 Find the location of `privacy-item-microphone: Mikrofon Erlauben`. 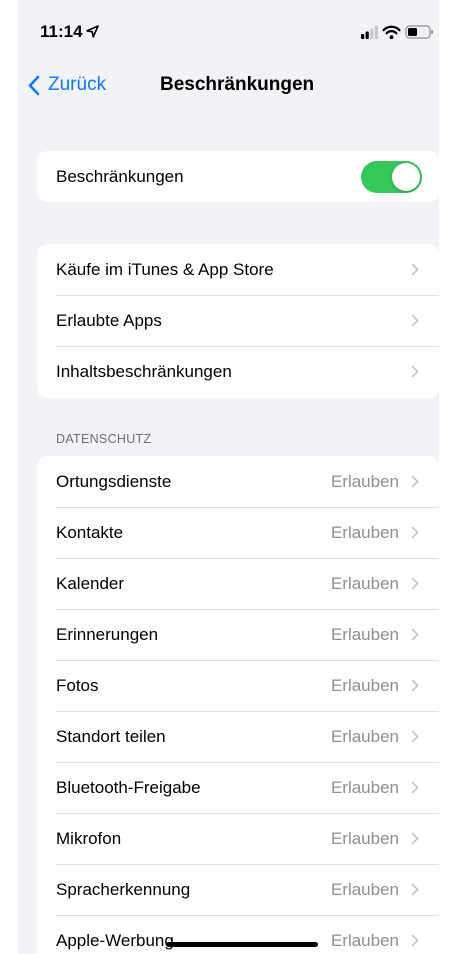

privacy-item-microphone: Mikrofon Erlauben is located at coordinates (238, 838).